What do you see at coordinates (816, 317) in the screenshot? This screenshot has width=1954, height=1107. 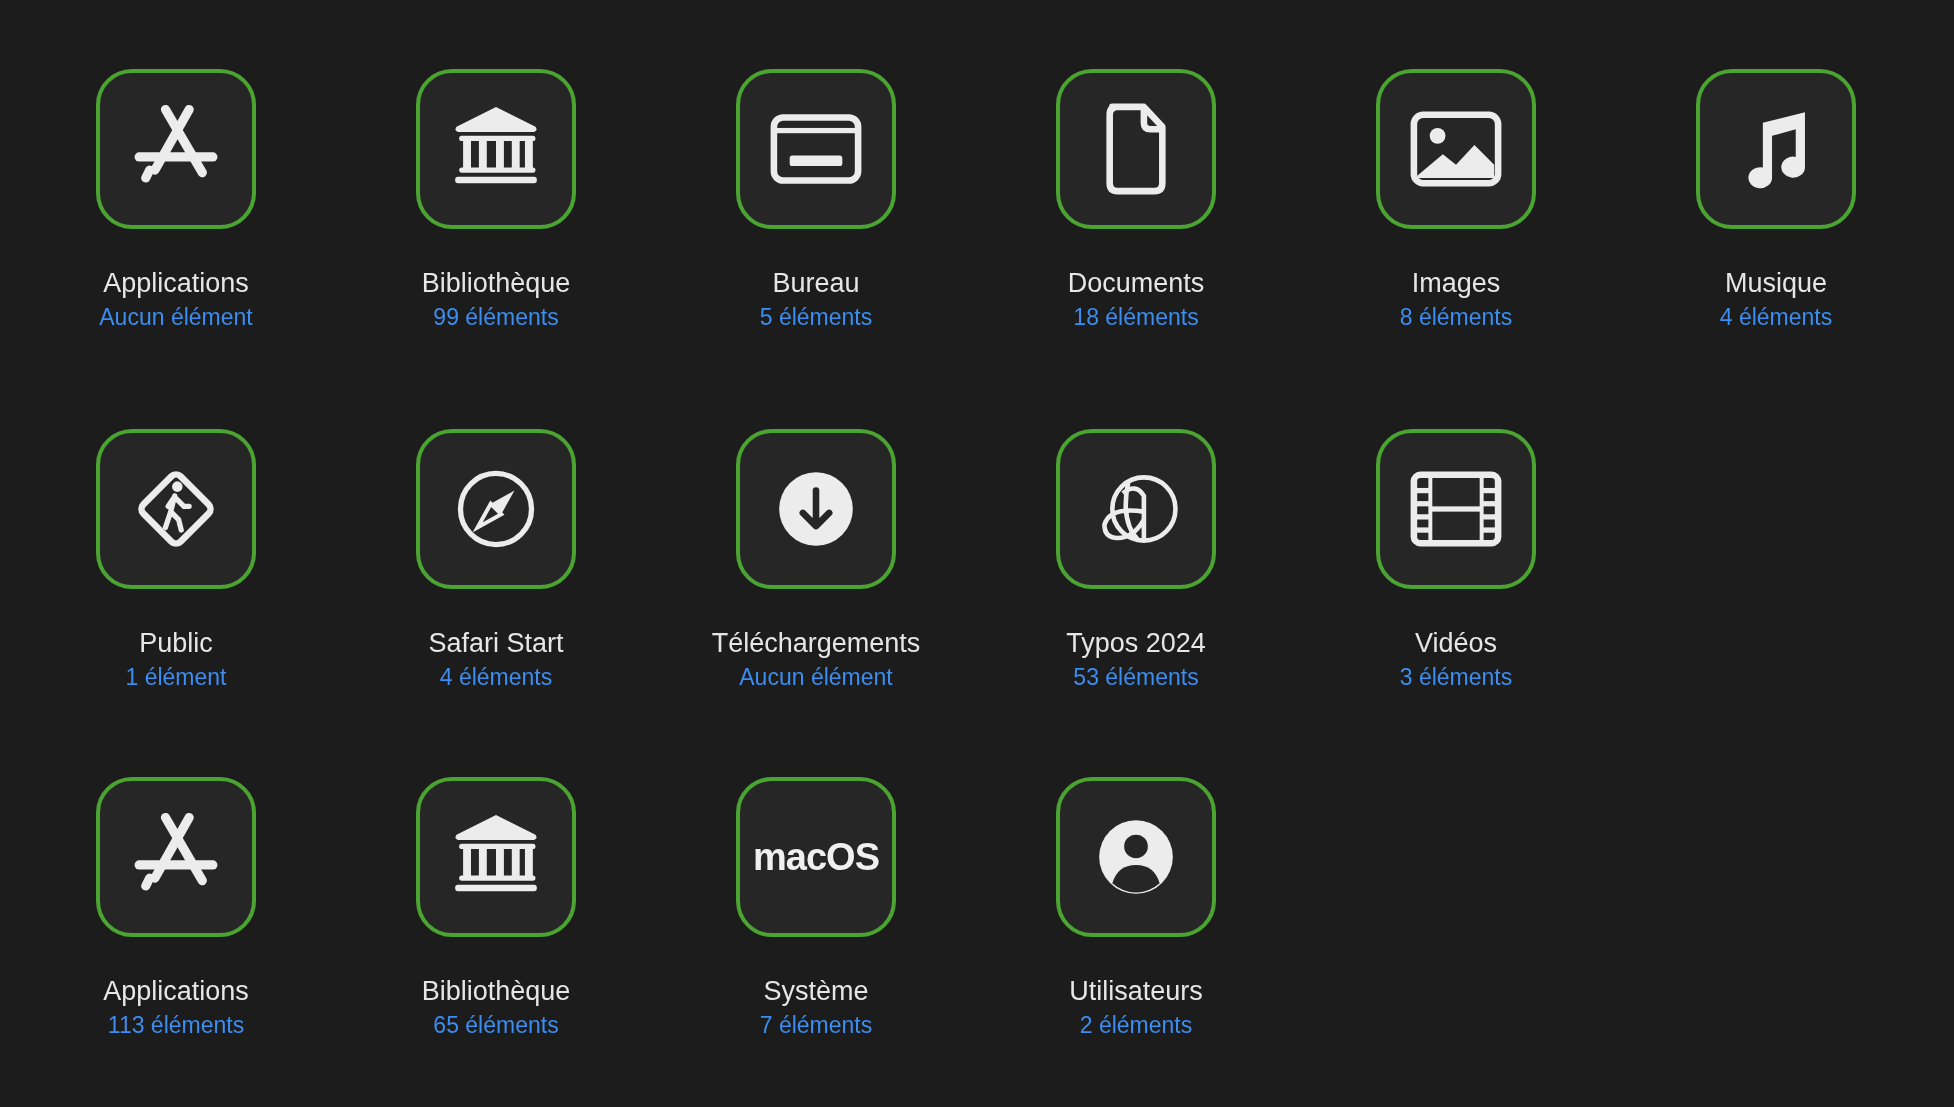 I see `item-count: 5 éléments` at bounding box center [816, 317].